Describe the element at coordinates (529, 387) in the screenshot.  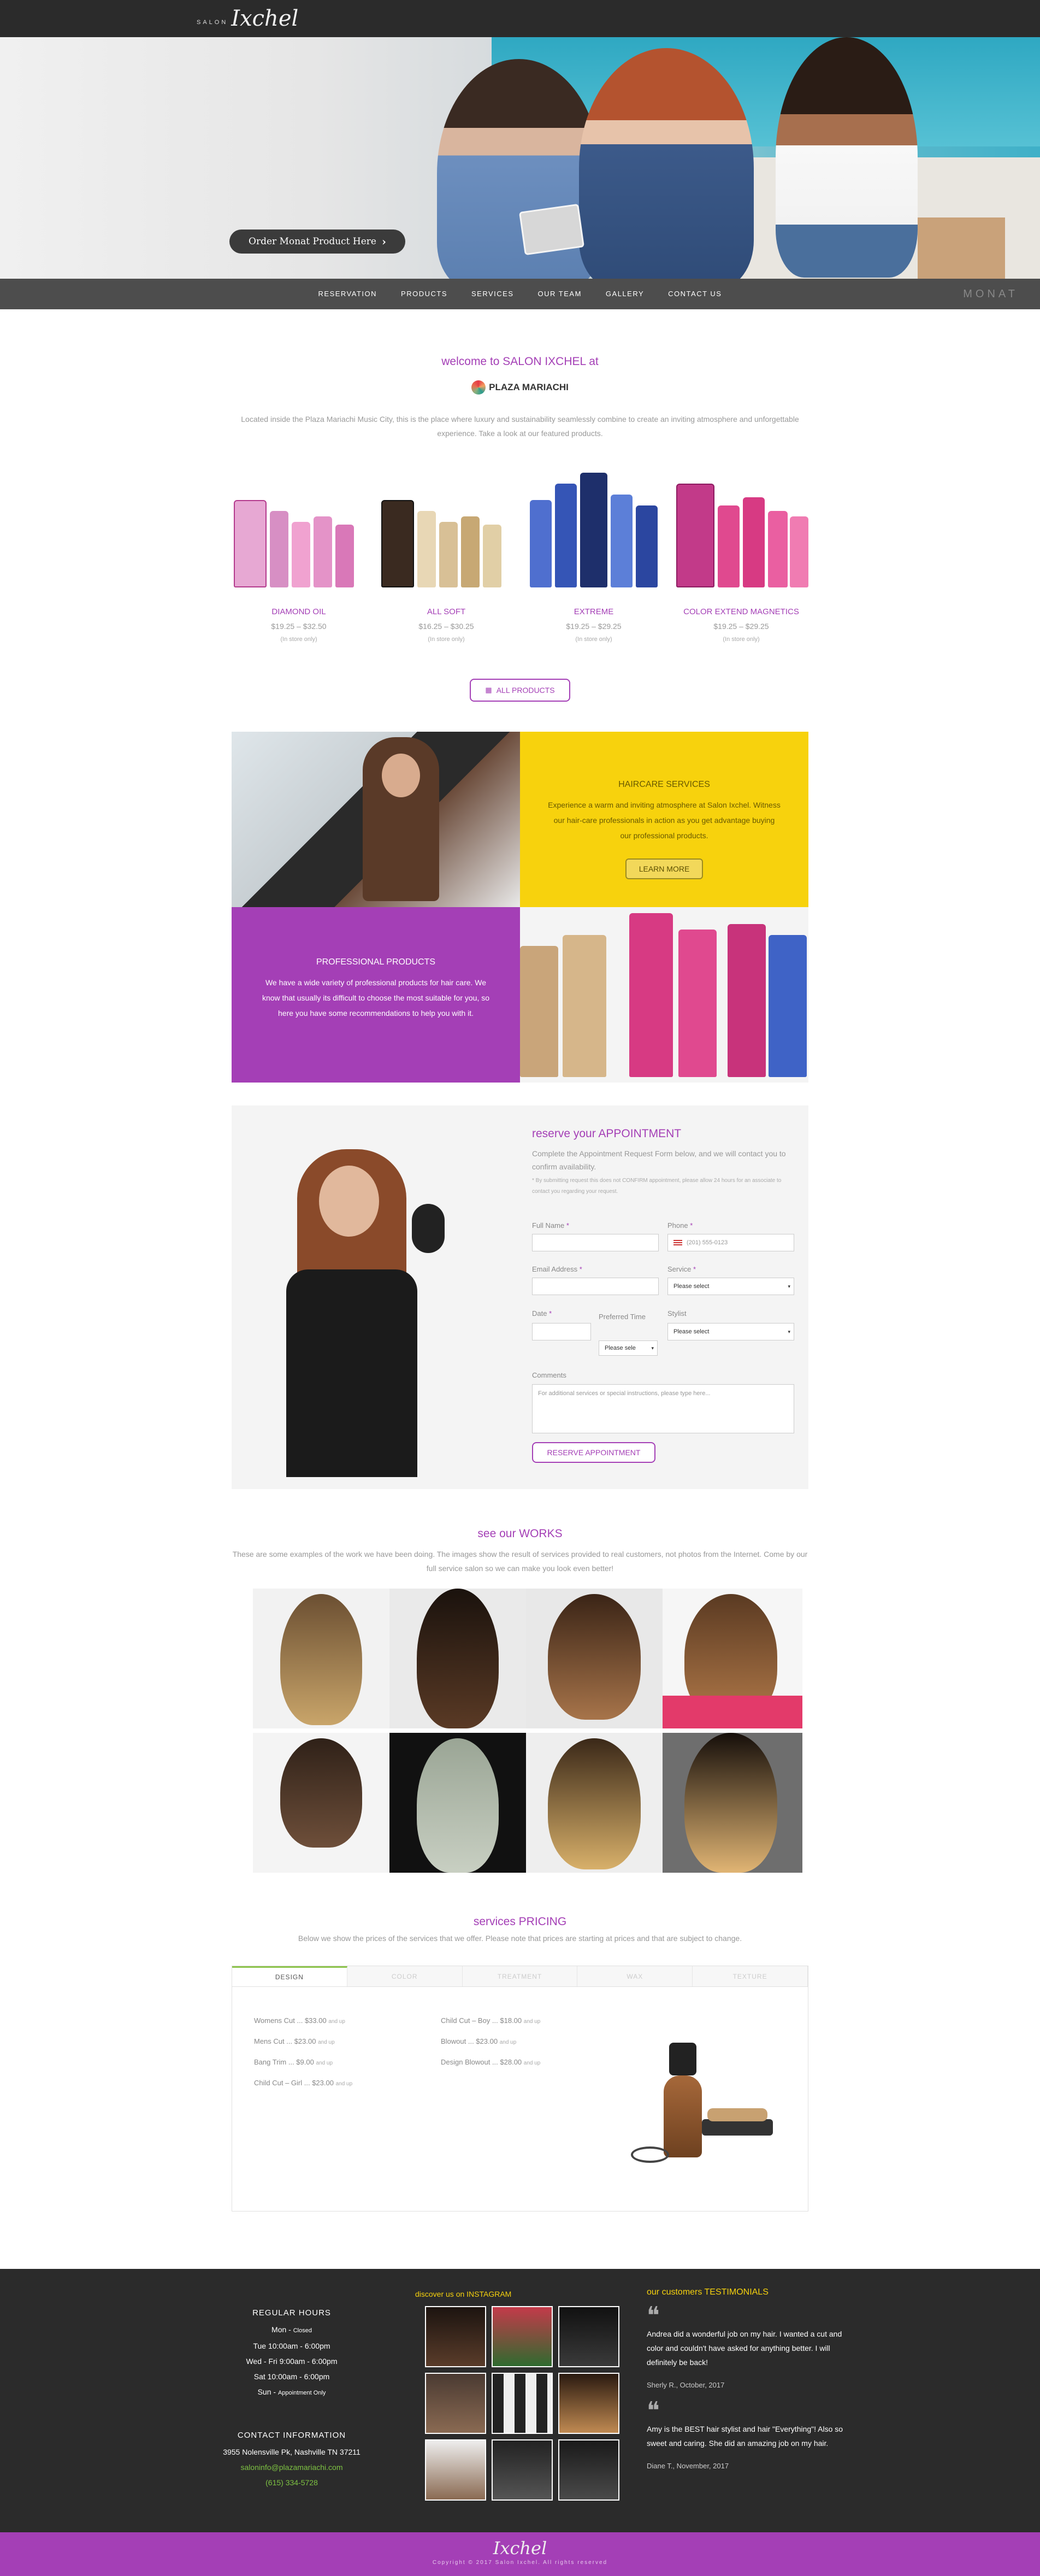
I see `plaza-logo-text: PLAZA MARIACHI` at that location.